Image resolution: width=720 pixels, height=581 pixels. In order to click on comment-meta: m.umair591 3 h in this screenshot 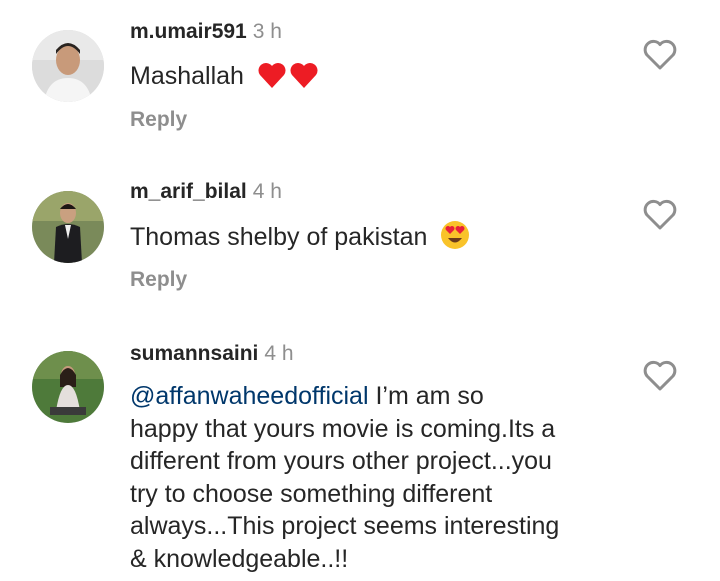, I will do `click(206, 32)`.